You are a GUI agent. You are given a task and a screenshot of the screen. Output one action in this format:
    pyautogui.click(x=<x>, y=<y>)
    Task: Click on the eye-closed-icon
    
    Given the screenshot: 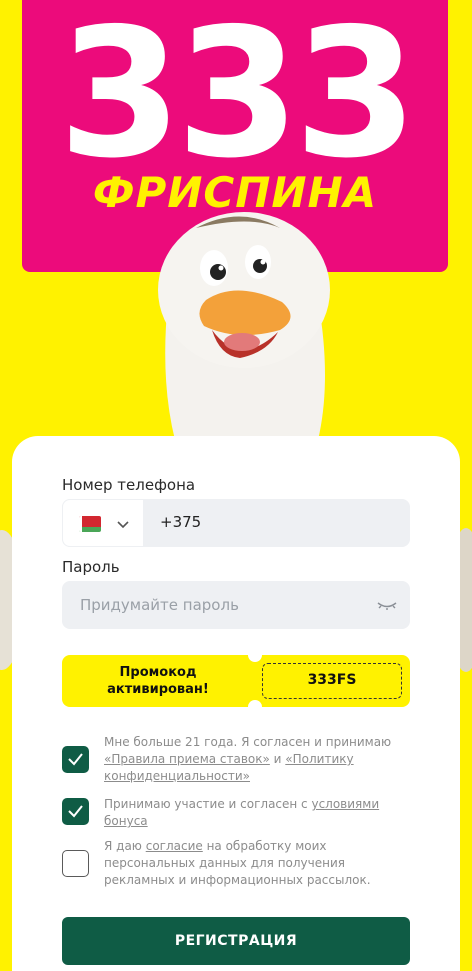 What is the action you would take?
    pyautogui.click(x=387, y=605)
    